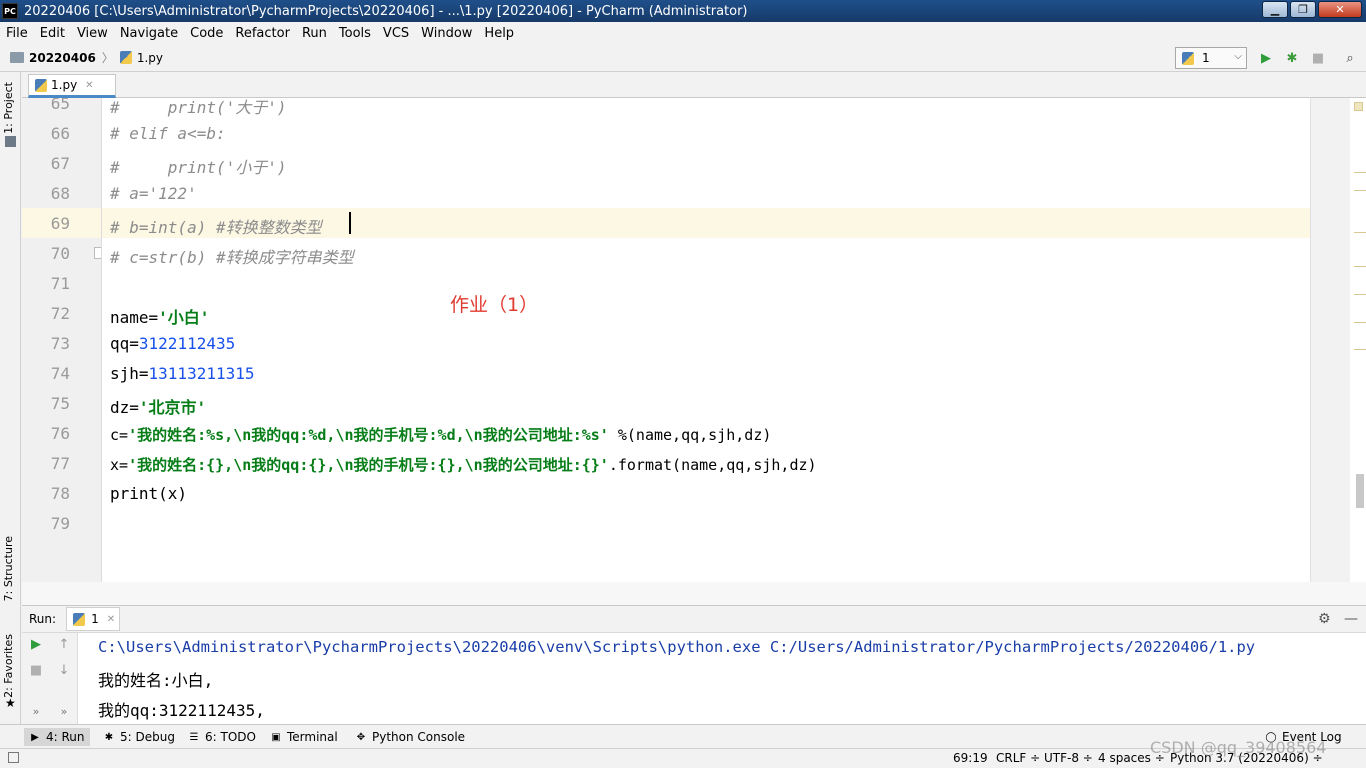 The image size is (1366, 768). I want to click on menu-code: Code, so click(206, 33).